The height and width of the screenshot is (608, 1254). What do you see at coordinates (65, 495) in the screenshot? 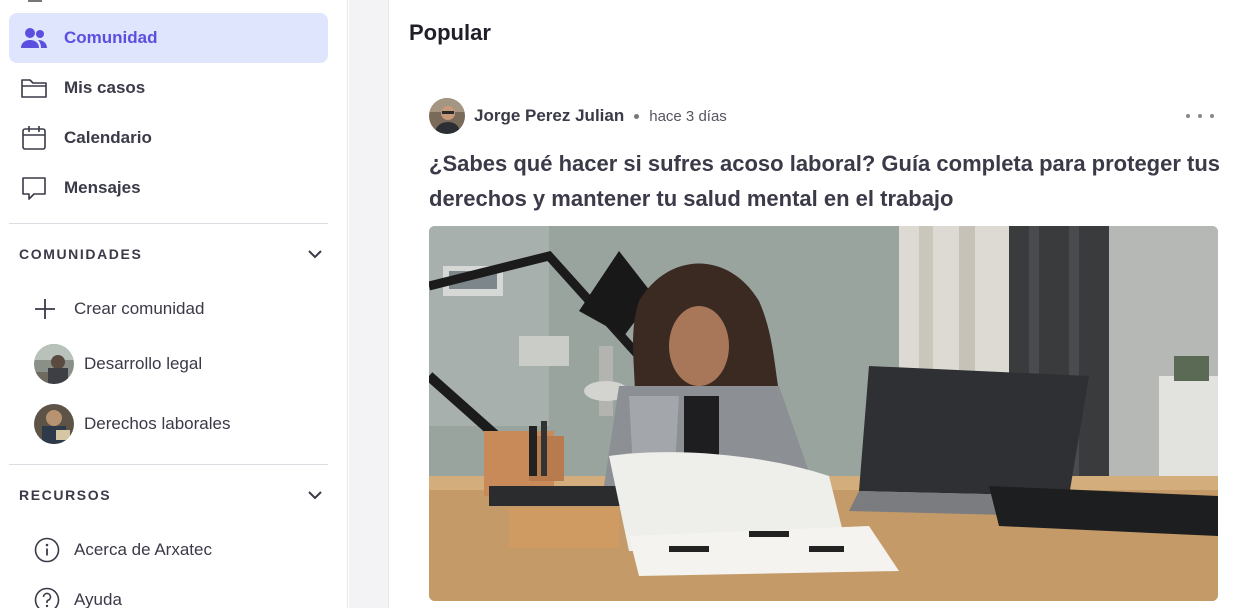
I see `section-title: RECURSOS` at bounding box center [65, 495].